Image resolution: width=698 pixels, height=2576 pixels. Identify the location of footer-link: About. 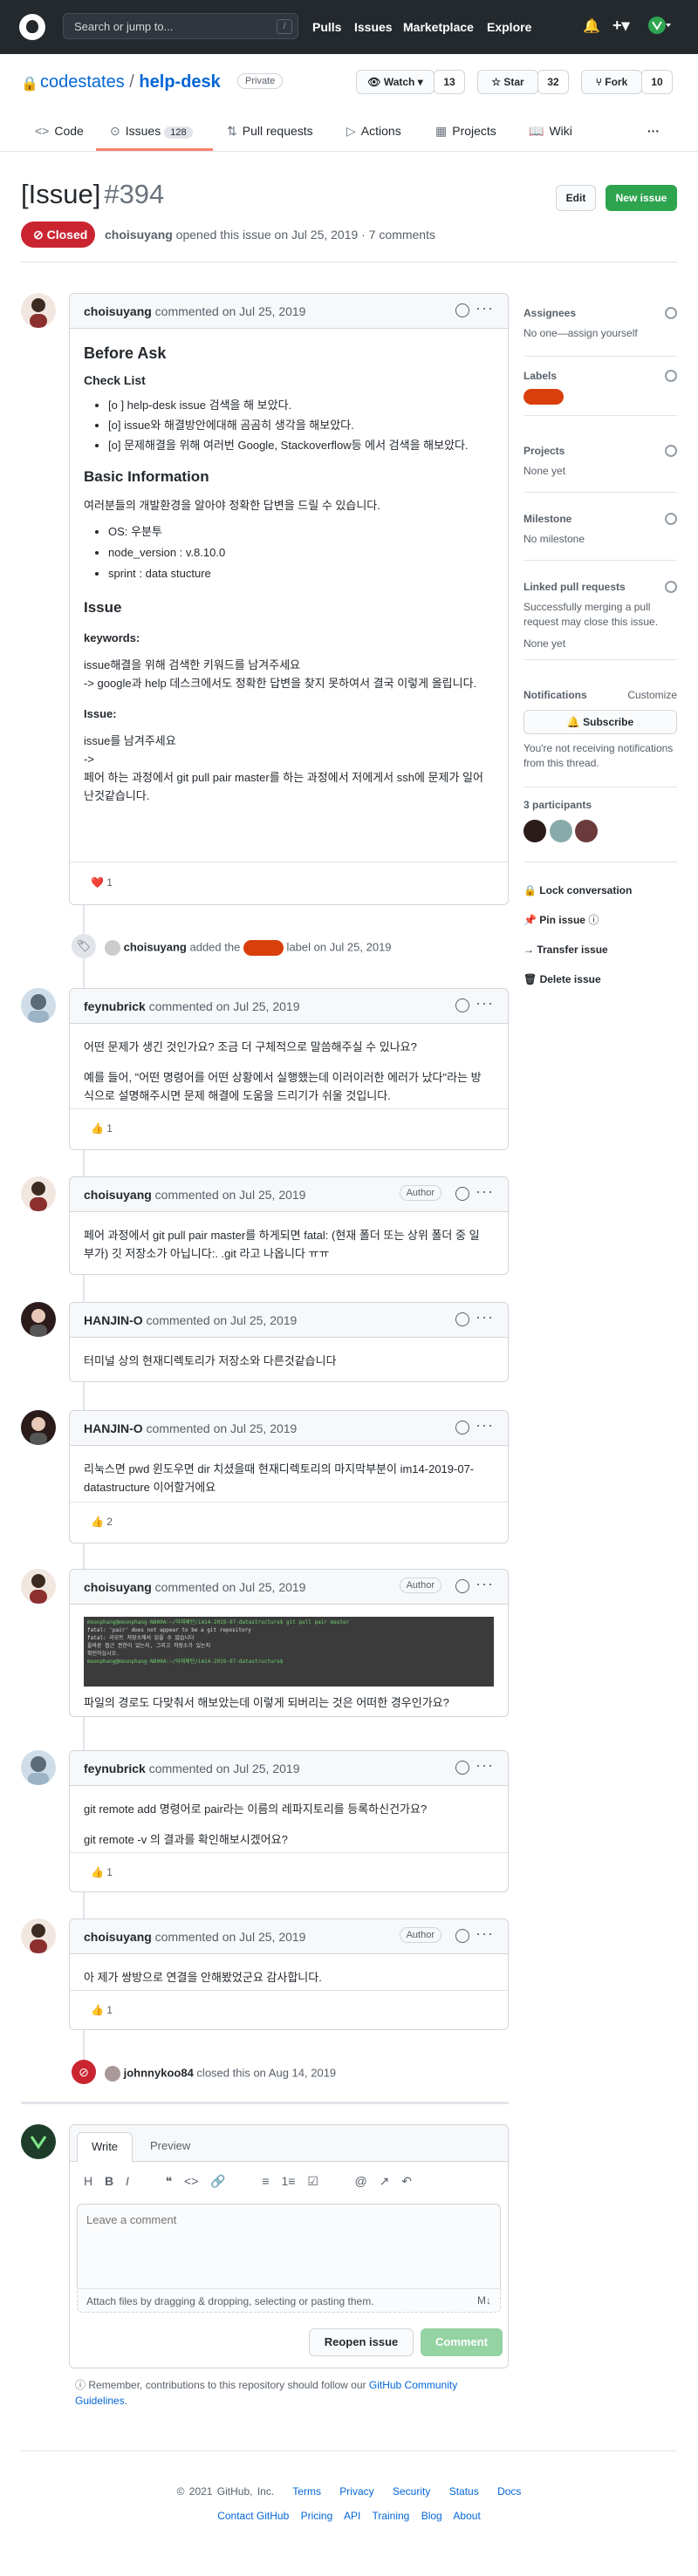
(466, 2516).